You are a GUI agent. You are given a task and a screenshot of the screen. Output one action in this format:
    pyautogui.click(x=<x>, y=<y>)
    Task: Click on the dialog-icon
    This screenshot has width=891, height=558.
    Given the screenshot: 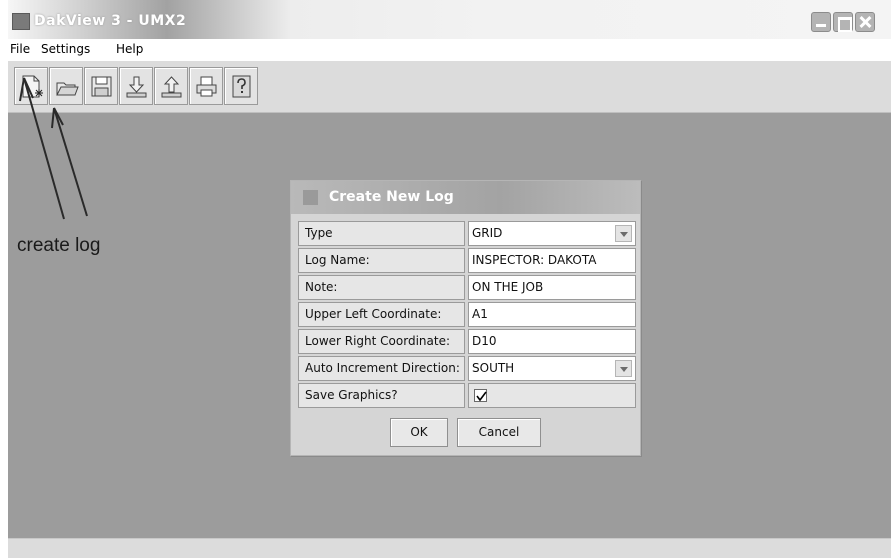 What is the action you would take?
    pyautogui.click(x=310, y=197)
    